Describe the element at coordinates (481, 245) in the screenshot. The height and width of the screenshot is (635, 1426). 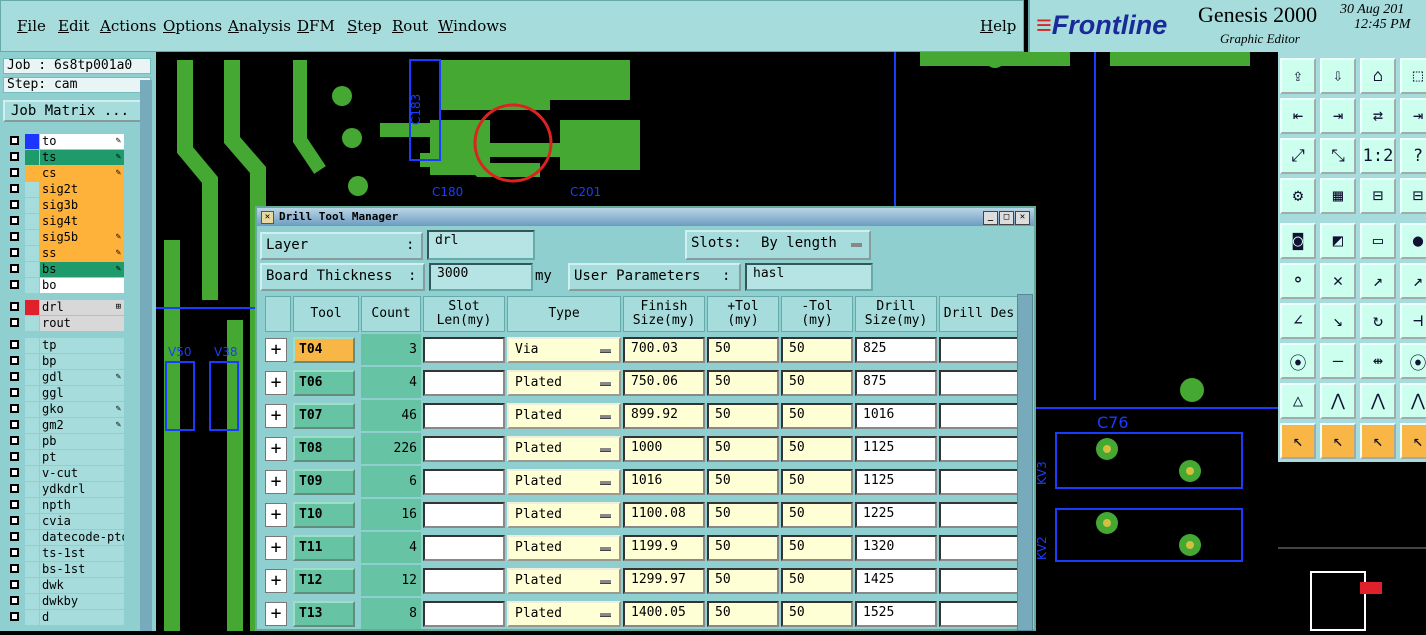
I see `layer-field: drl` at that location.